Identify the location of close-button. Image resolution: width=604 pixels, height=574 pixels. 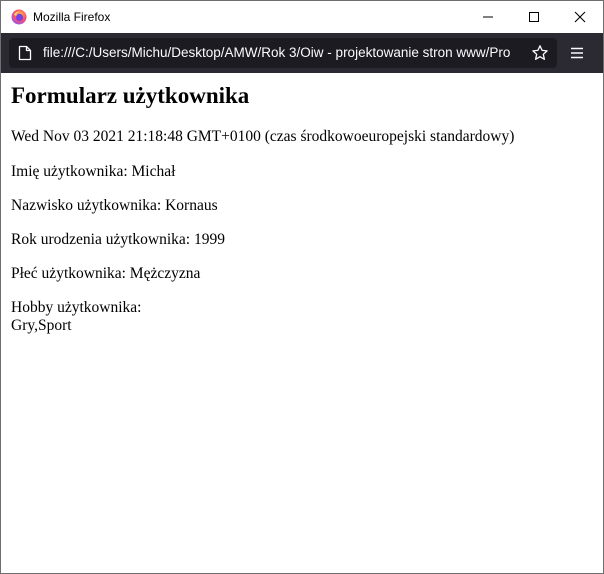
(580, 17).